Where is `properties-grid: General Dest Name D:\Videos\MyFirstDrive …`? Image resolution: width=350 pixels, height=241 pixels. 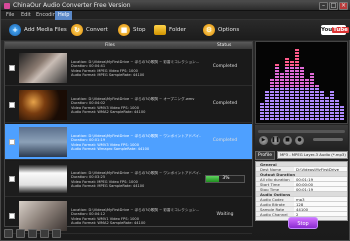
properties-grid: General Dest Name D:\Videos\MyFirstDrive … is located at coordinates (301, 191).